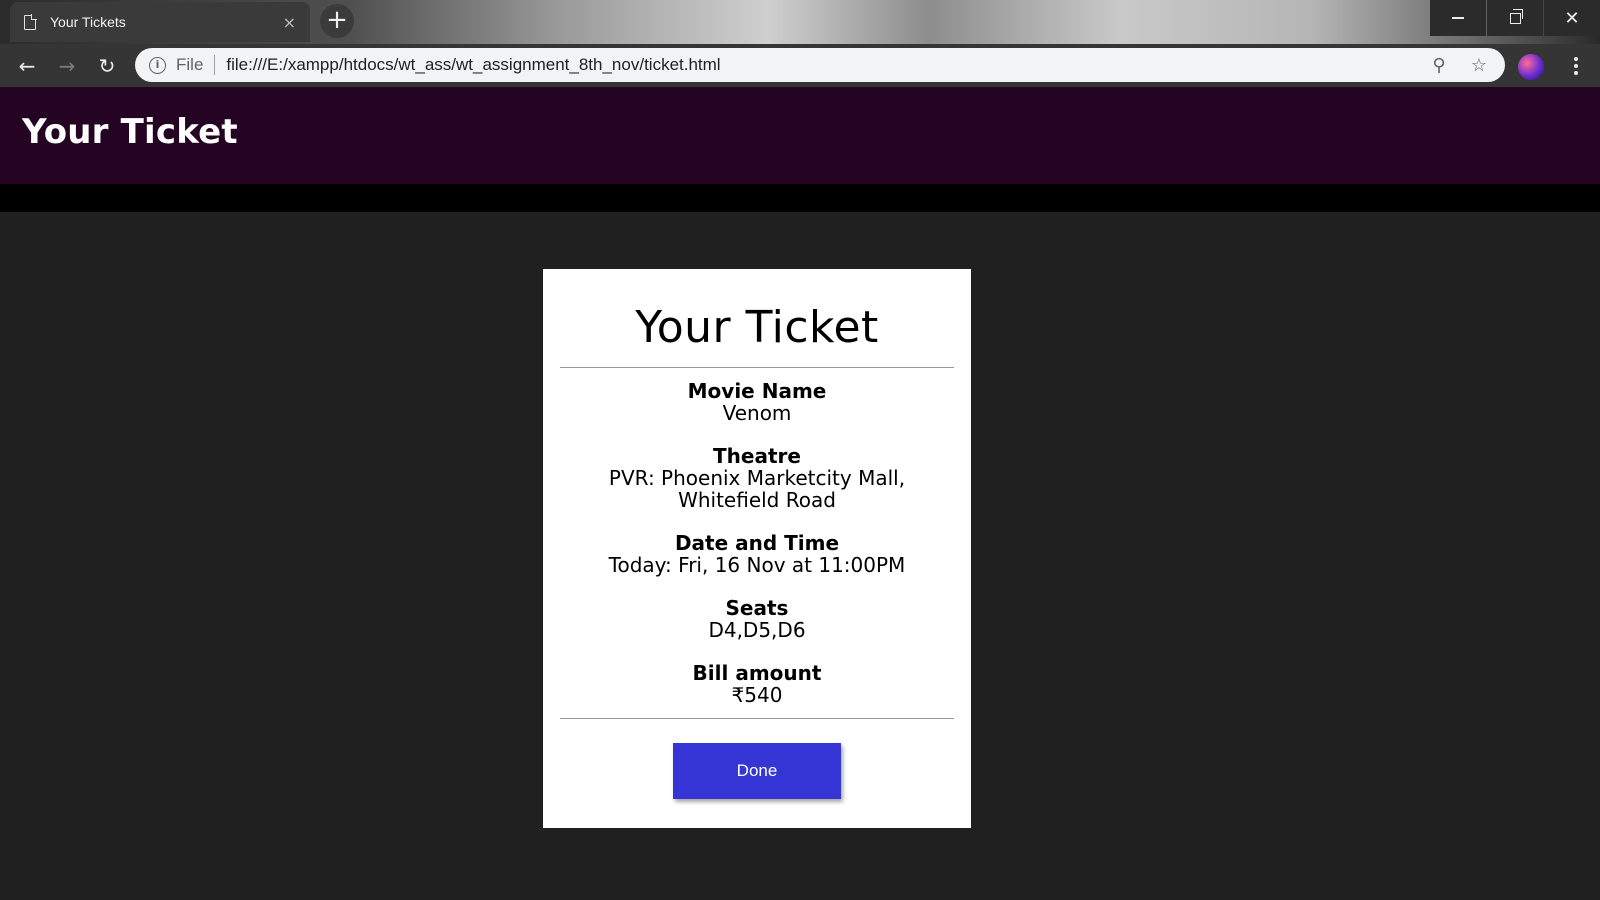  What do you see at coordinates (88, 22) in the screenshot?
I see `tab-title: Your Tickets` at bounding box center [88, 22].